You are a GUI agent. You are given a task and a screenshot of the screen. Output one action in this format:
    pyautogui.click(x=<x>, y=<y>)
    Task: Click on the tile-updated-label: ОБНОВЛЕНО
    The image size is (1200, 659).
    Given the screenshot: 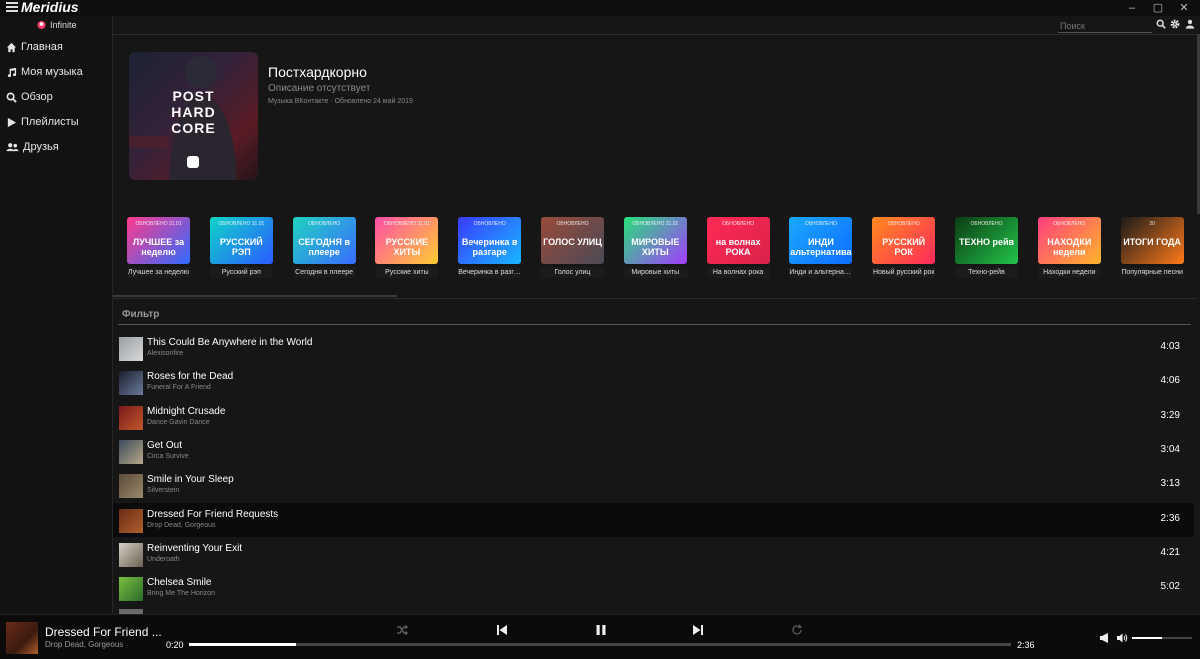 What is the action you would take?
    pyautogui.click(x=1069, y=224)
    